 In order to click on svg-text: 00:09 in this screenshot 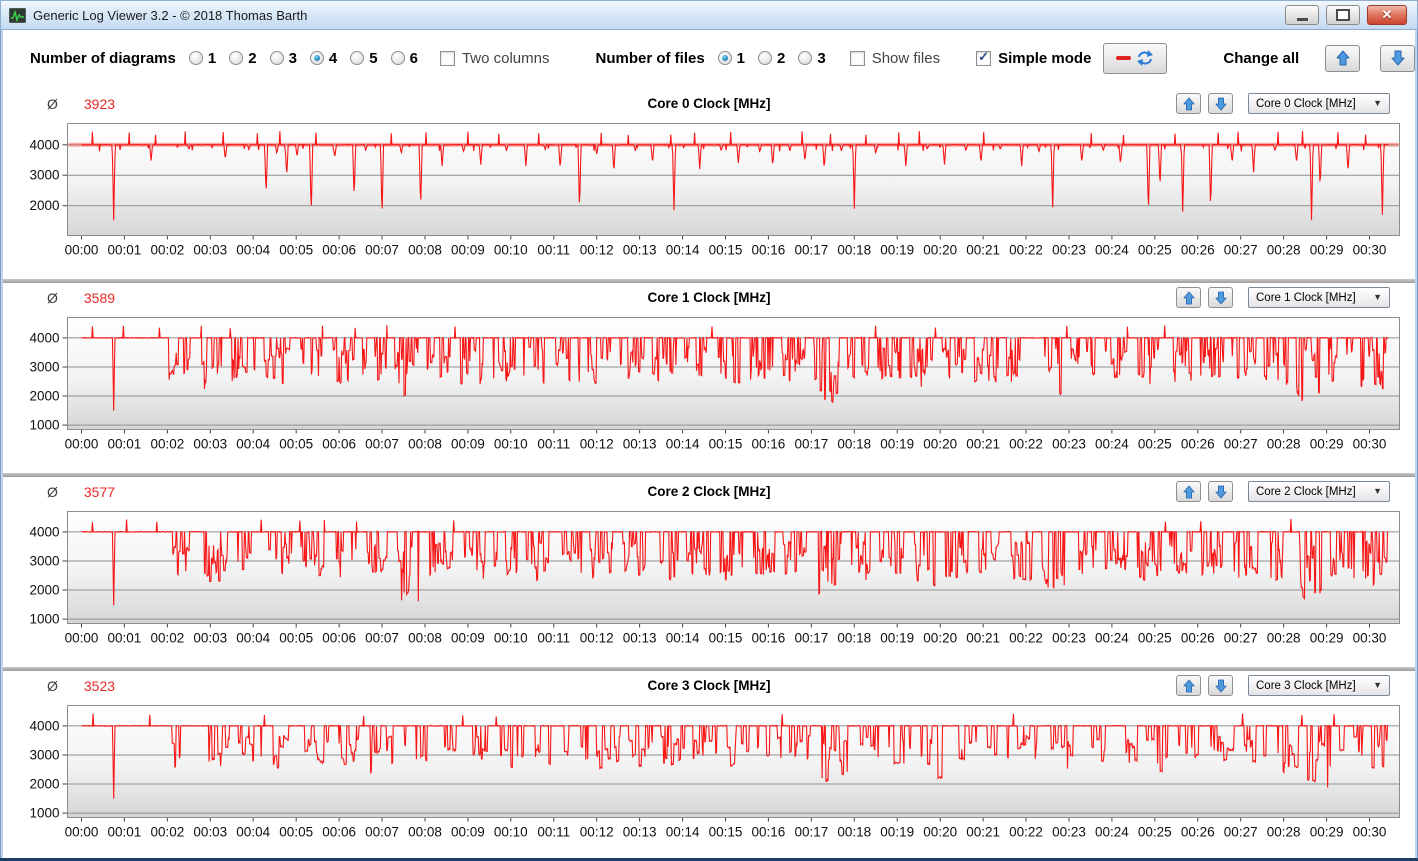, I will do `click(468, 832)`.